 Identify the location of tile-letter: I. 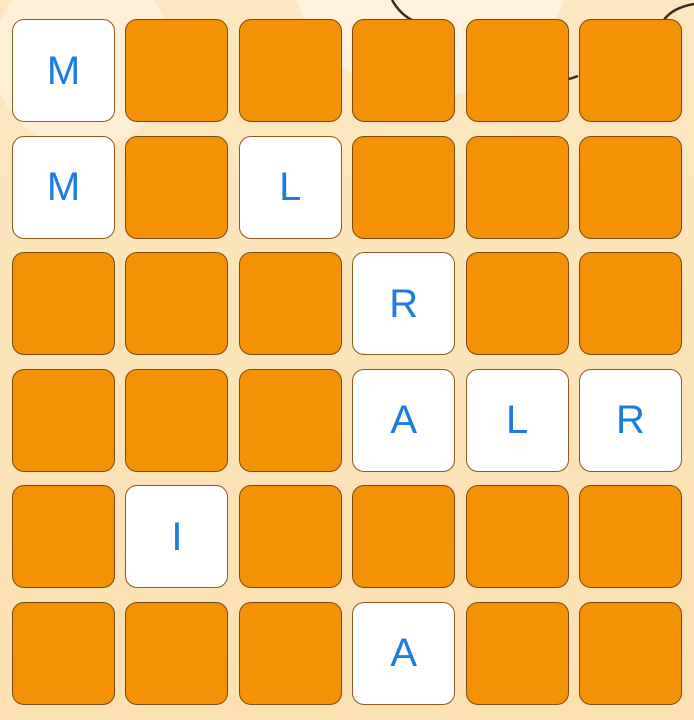
(177, 536).